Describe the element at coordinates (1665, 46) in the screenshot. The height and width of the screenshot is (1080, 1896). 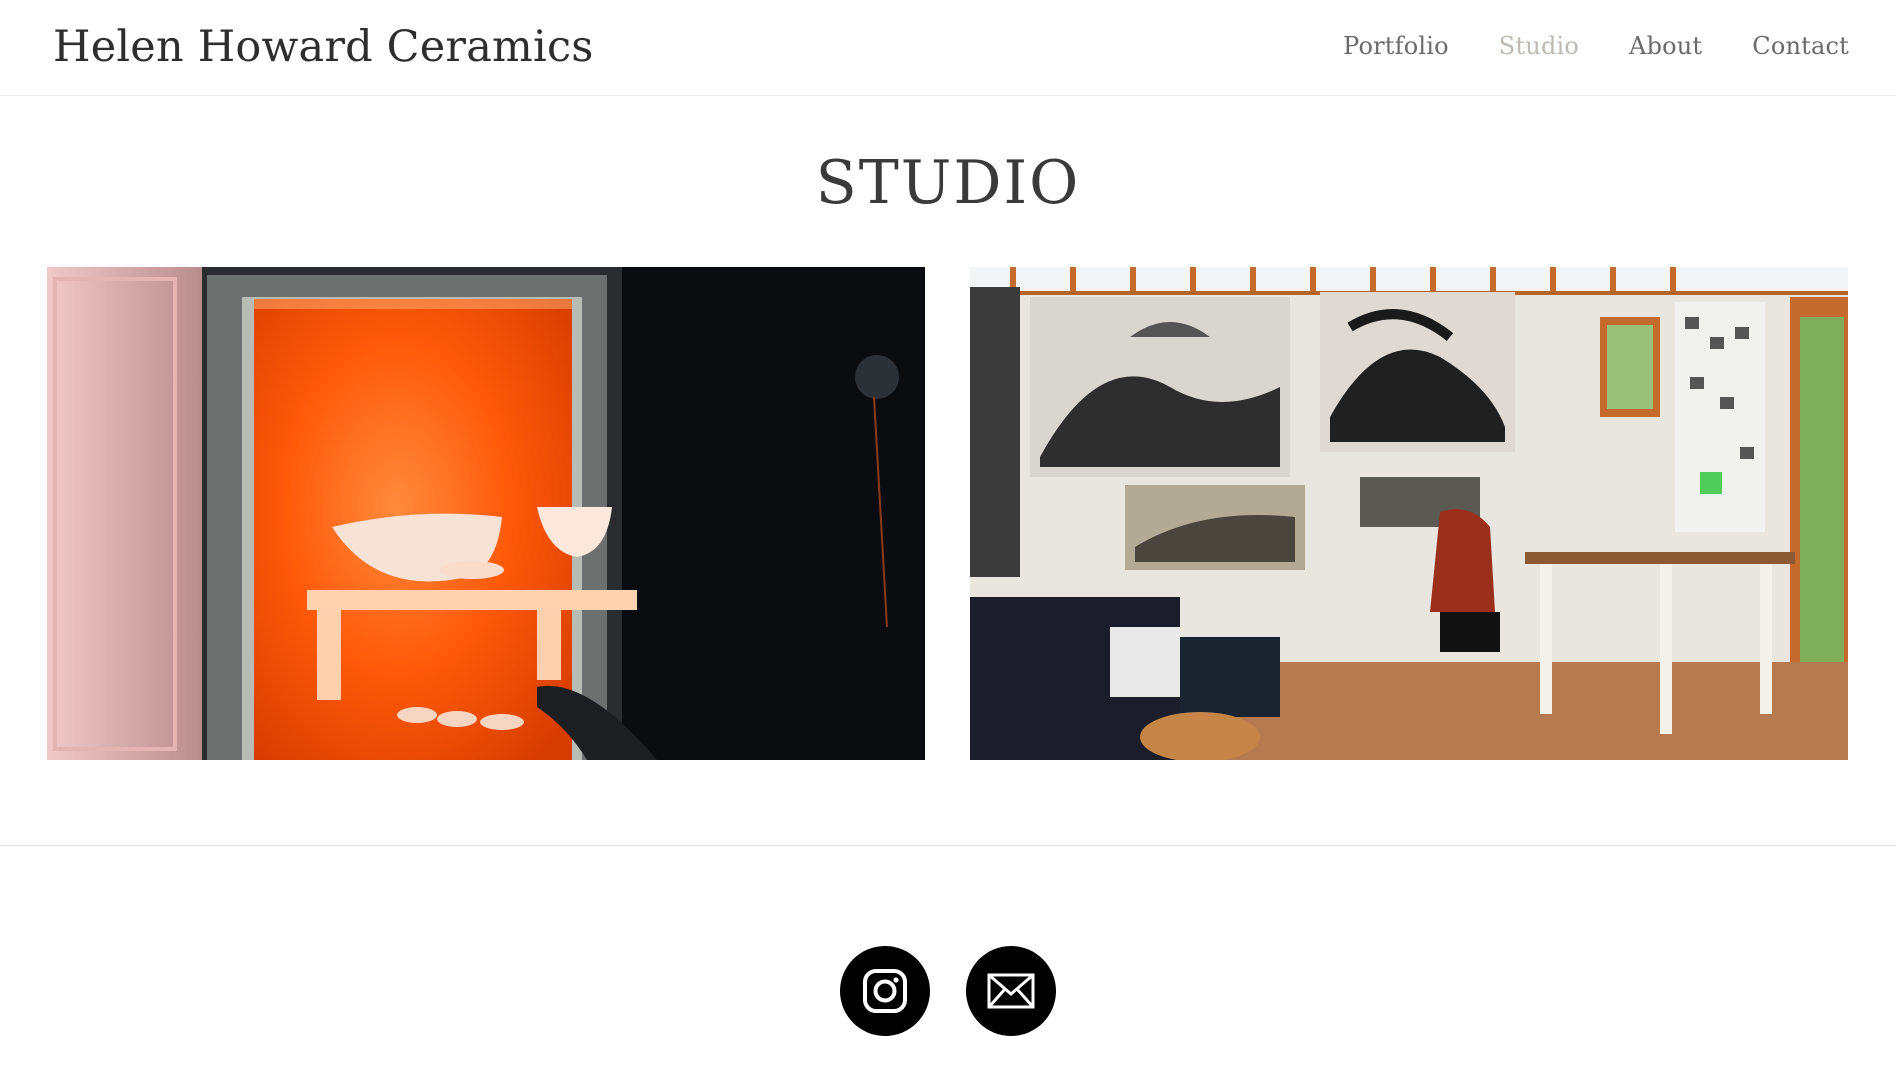
I see `nav-about: About` at that location.